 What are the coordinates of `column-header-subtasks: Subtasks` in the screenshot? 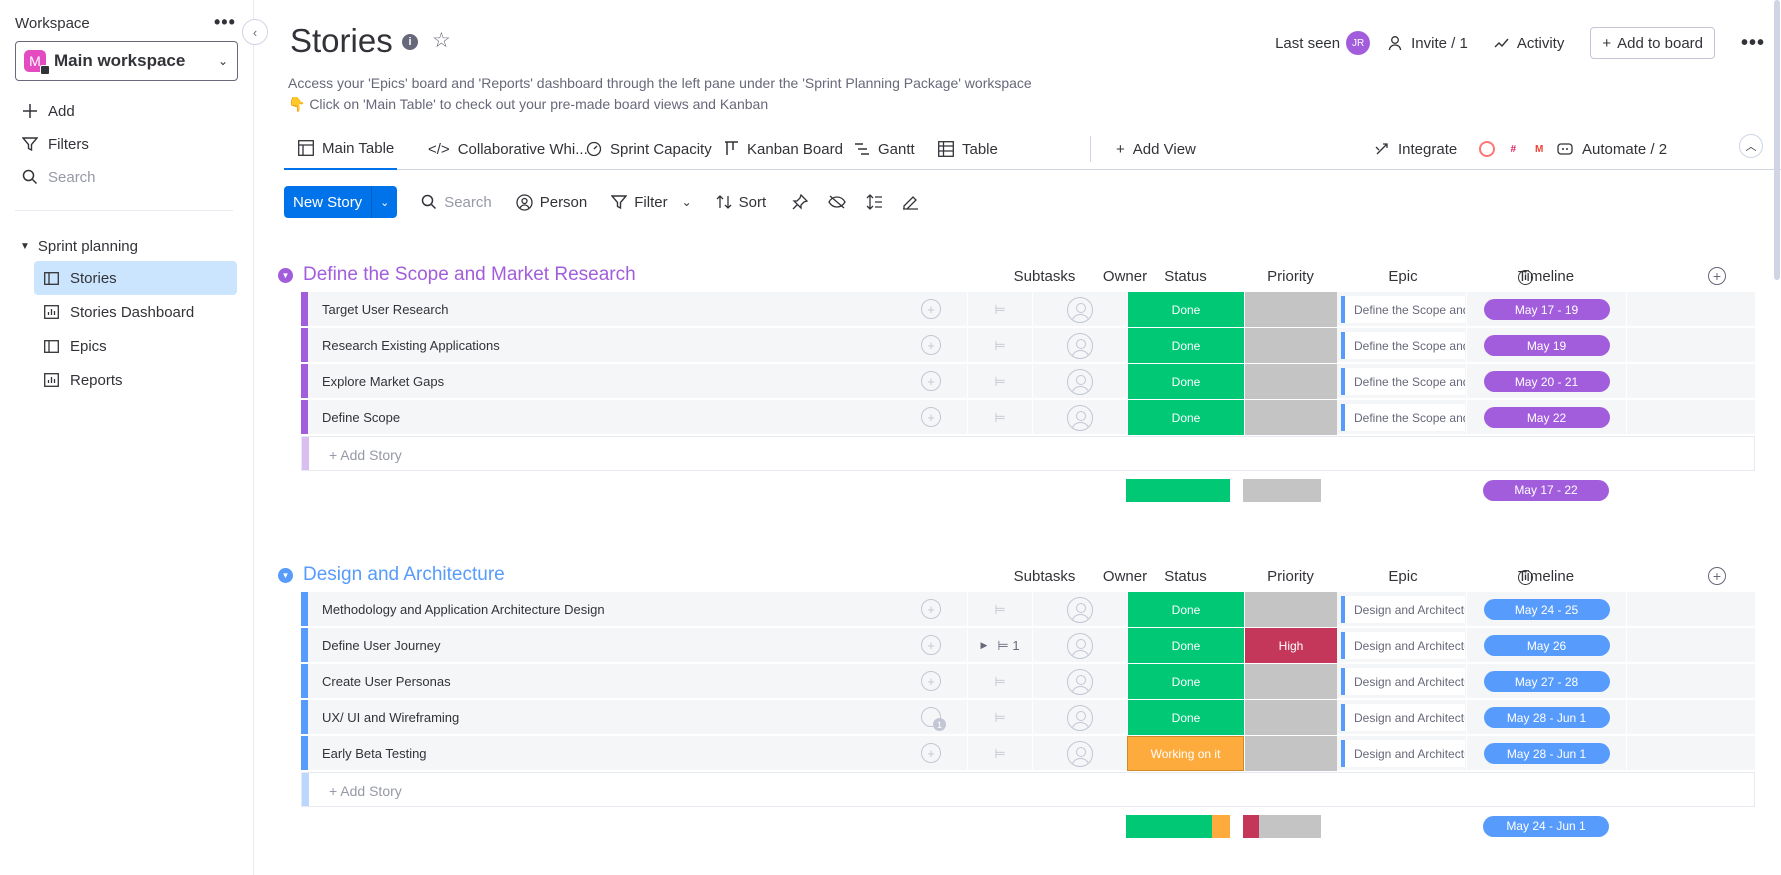 It's located at (1044, 276).